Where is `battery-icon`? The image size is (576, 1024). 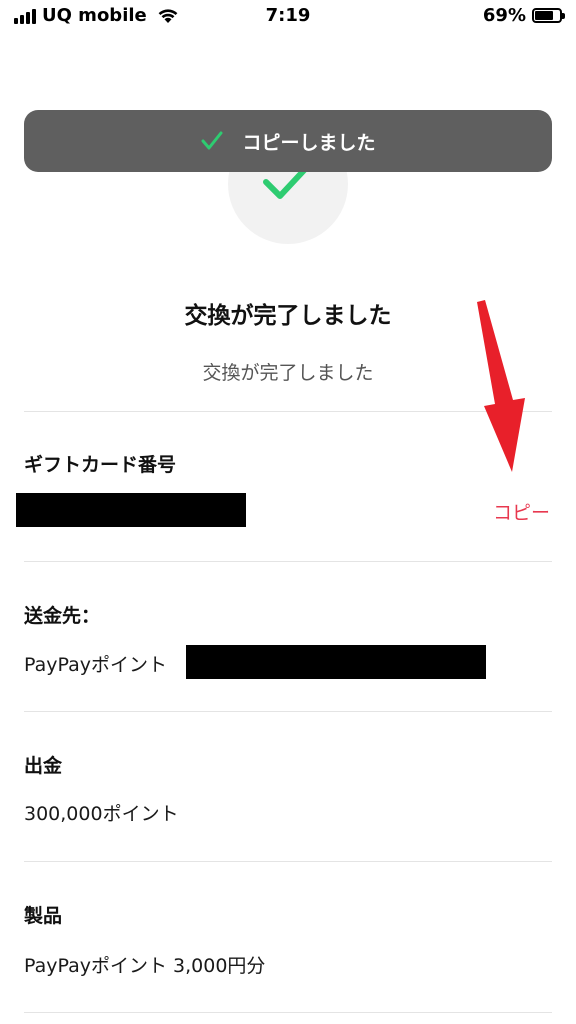
battery-icon is located at coordinates (548, 15).